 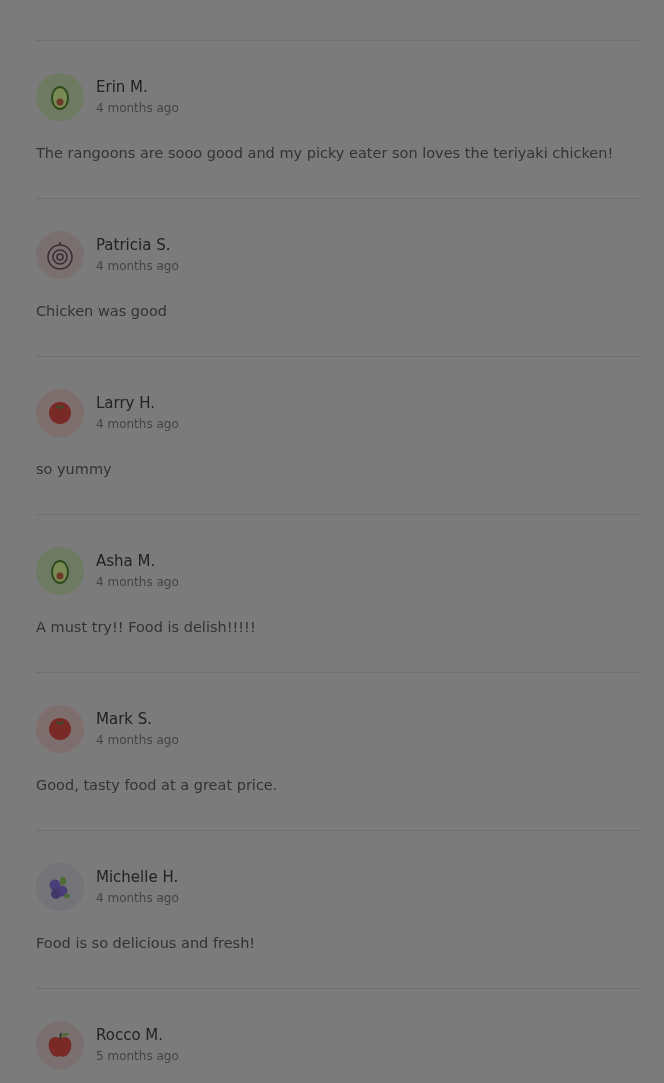 I want to click on reviewer-name: Asha M., so click(x=126, y=561).